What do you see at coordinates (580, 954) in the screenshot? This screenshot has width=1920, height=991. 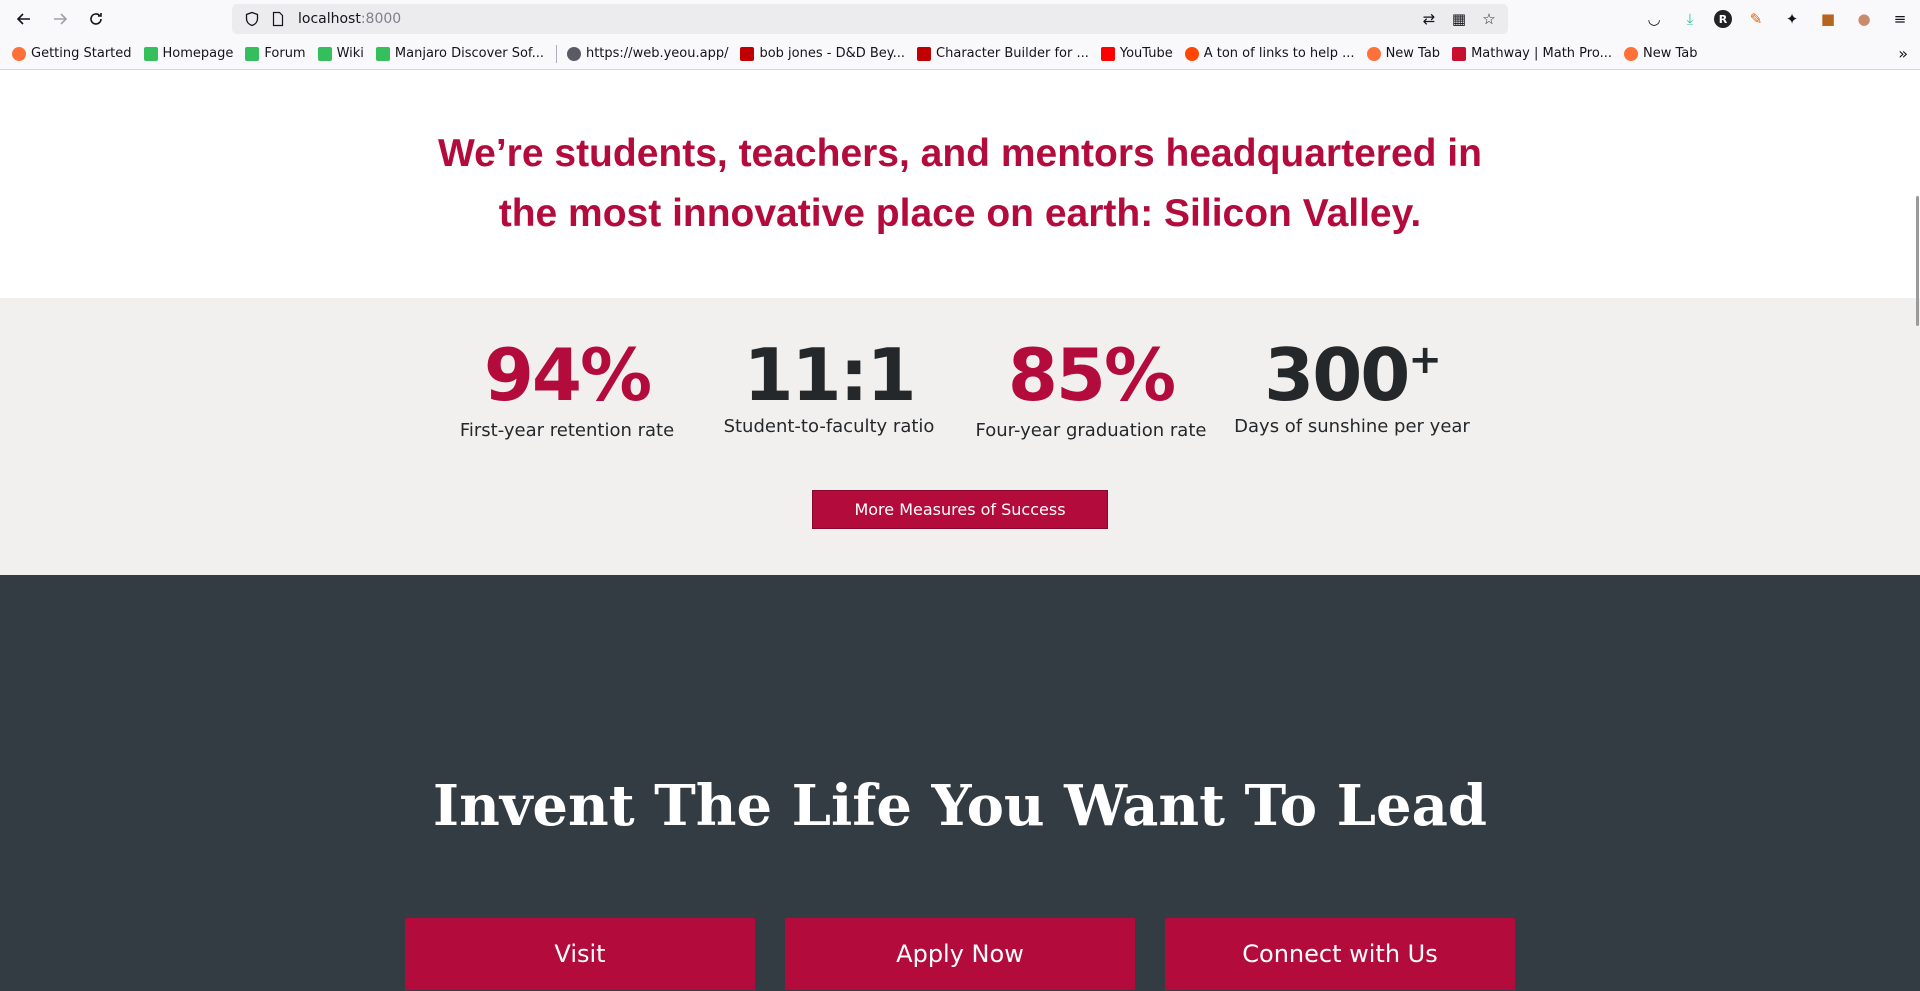 I see `visit-button: Visit` at bounding box center [580, 954].